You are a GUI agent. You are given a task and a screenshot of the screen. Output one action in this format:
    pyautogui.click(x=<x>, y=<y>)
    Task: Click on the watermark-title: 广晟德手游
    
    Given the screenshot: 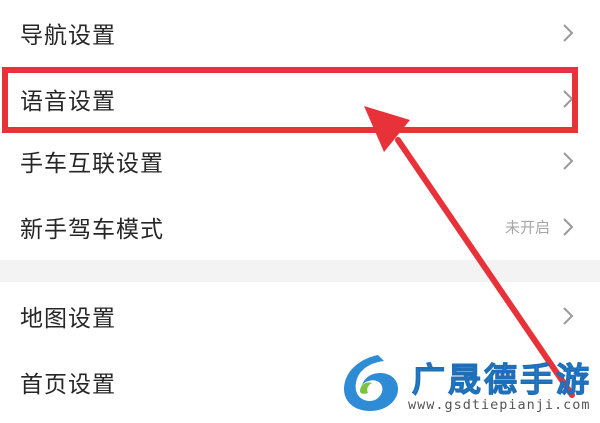 What is the action you would take?
    pyautogui.click(x=502, y=380)
    